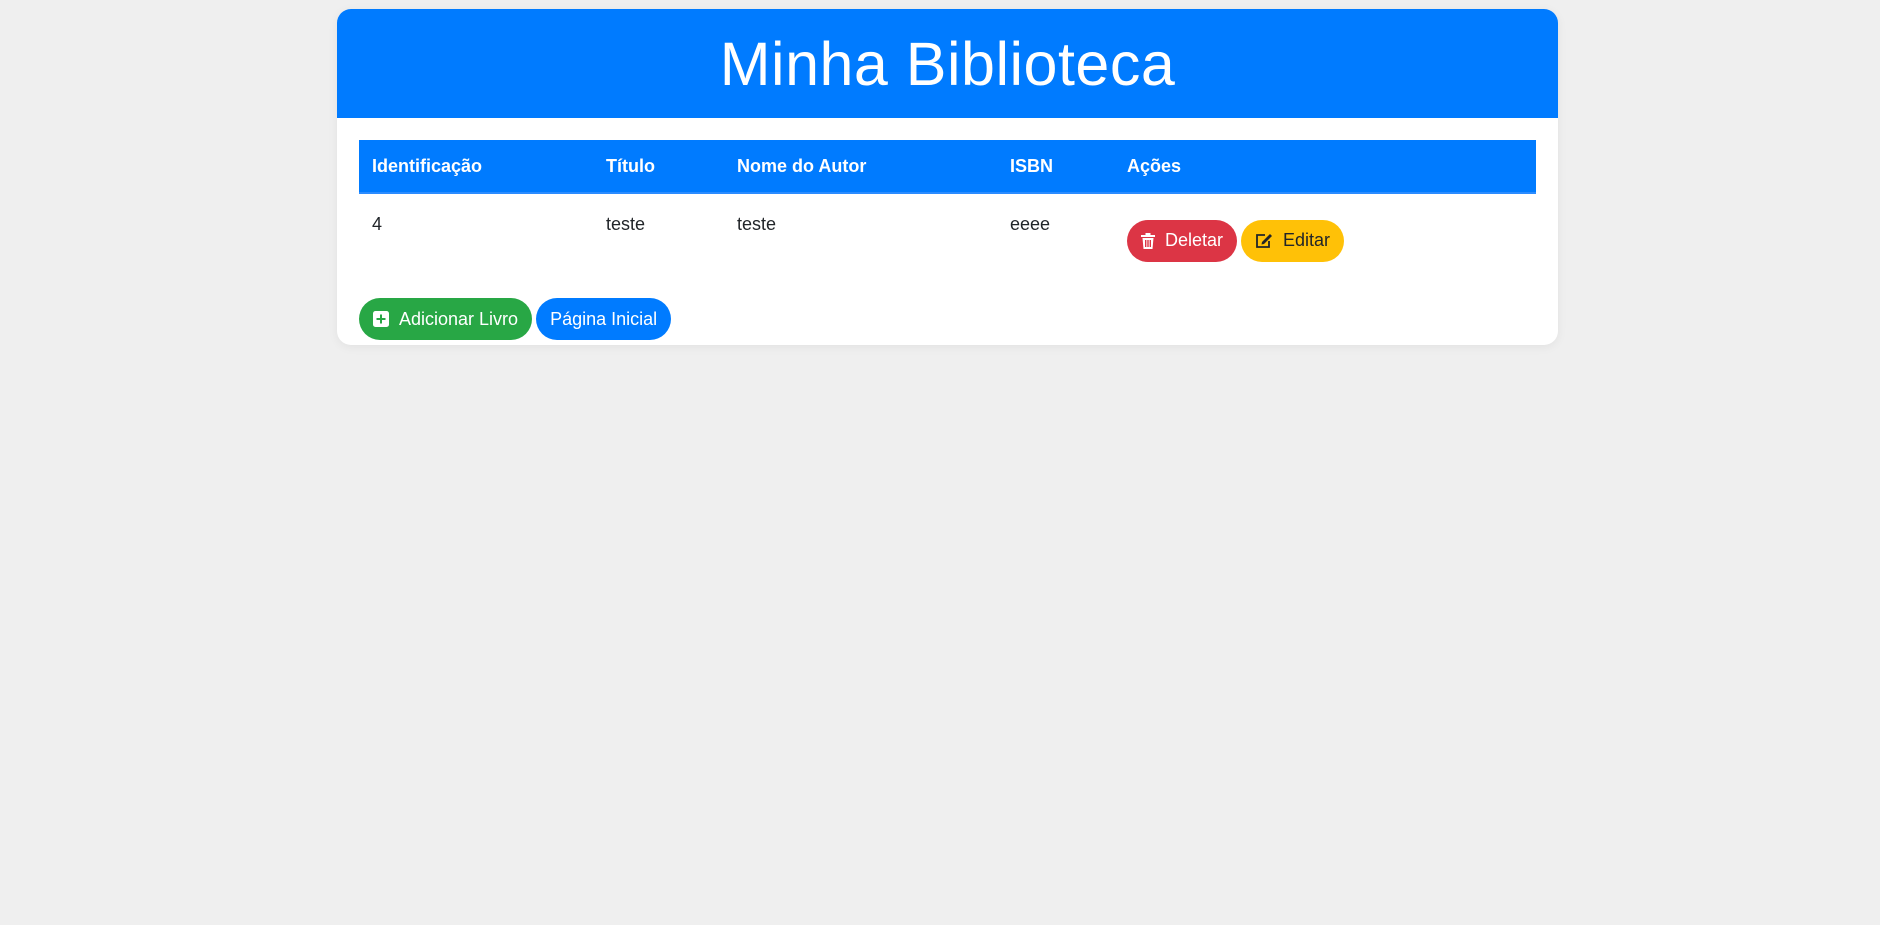 The width and height of the screenshot is (1880, 925). Describe the element at coordinates (1194, 240) in the screenshot. I see `delete-button-label: Deletar` at that location.